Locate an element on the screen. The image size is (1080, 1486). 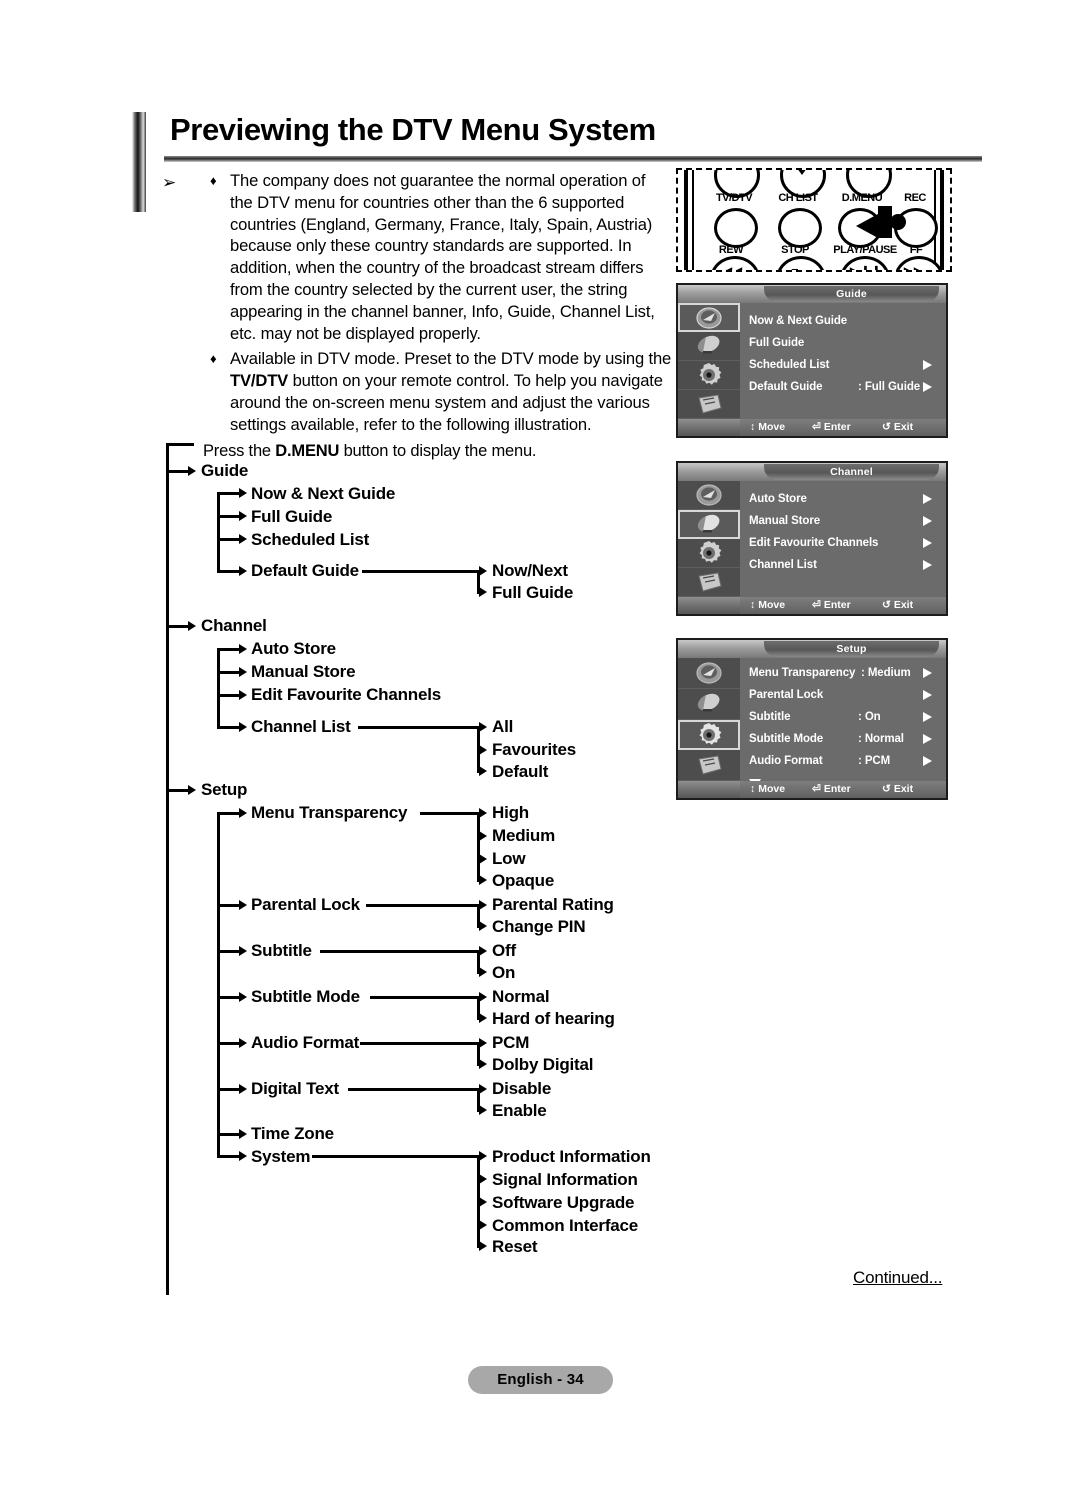
tree-arrow-dolby-digital is located at coordinates (483, 1064).